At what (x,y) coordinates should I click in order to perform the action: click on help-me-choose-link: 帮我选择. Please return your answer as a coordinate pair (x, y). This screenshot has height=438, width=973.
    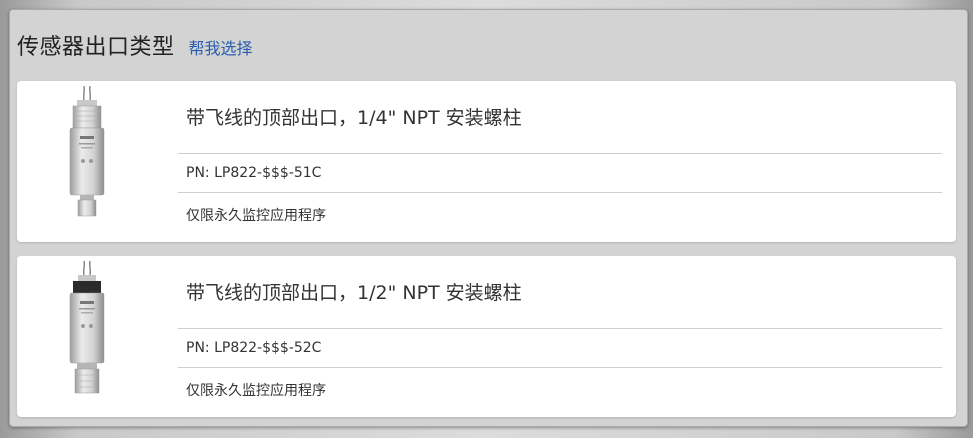
    Looking at the image, I should click on (221, 47).